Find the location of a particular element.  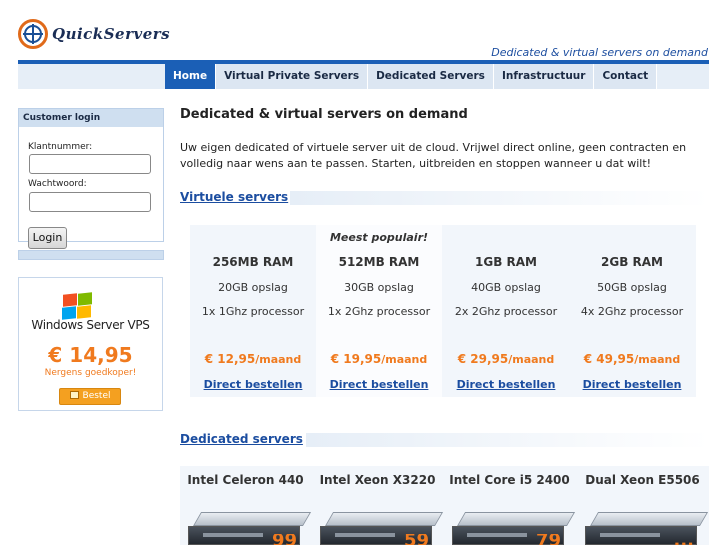

plan-cpu: 2x 2Ghz processor is located at coordinates (506, 311).